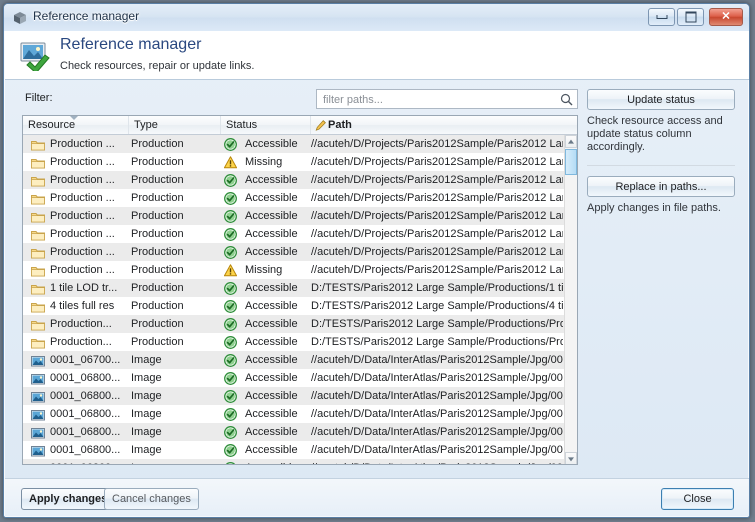 The width and height of the screenshot is (755, 522). I want to click on filter-input-wrapper, so click(447, 99).